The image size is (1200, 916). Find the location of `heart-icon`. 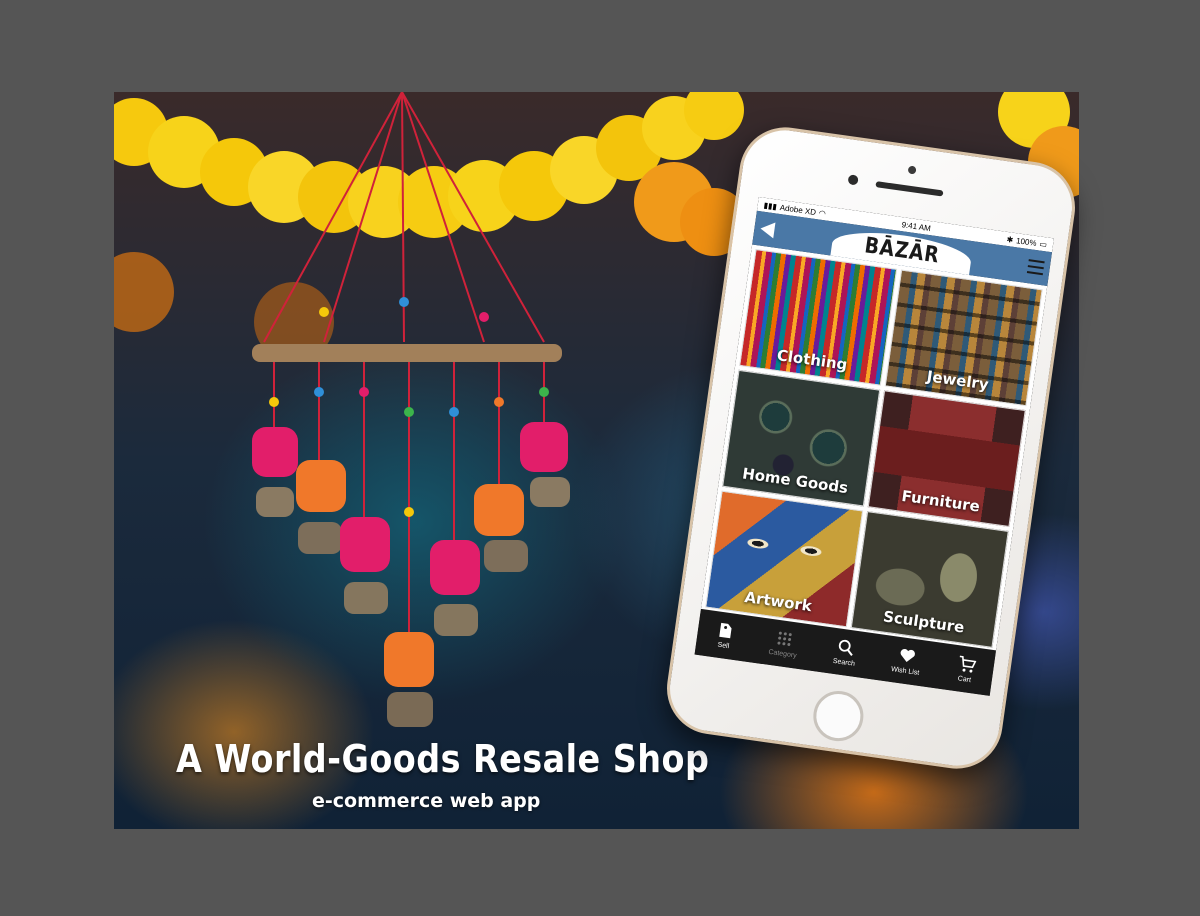

heart-icon is located at coordinates (907, 656).